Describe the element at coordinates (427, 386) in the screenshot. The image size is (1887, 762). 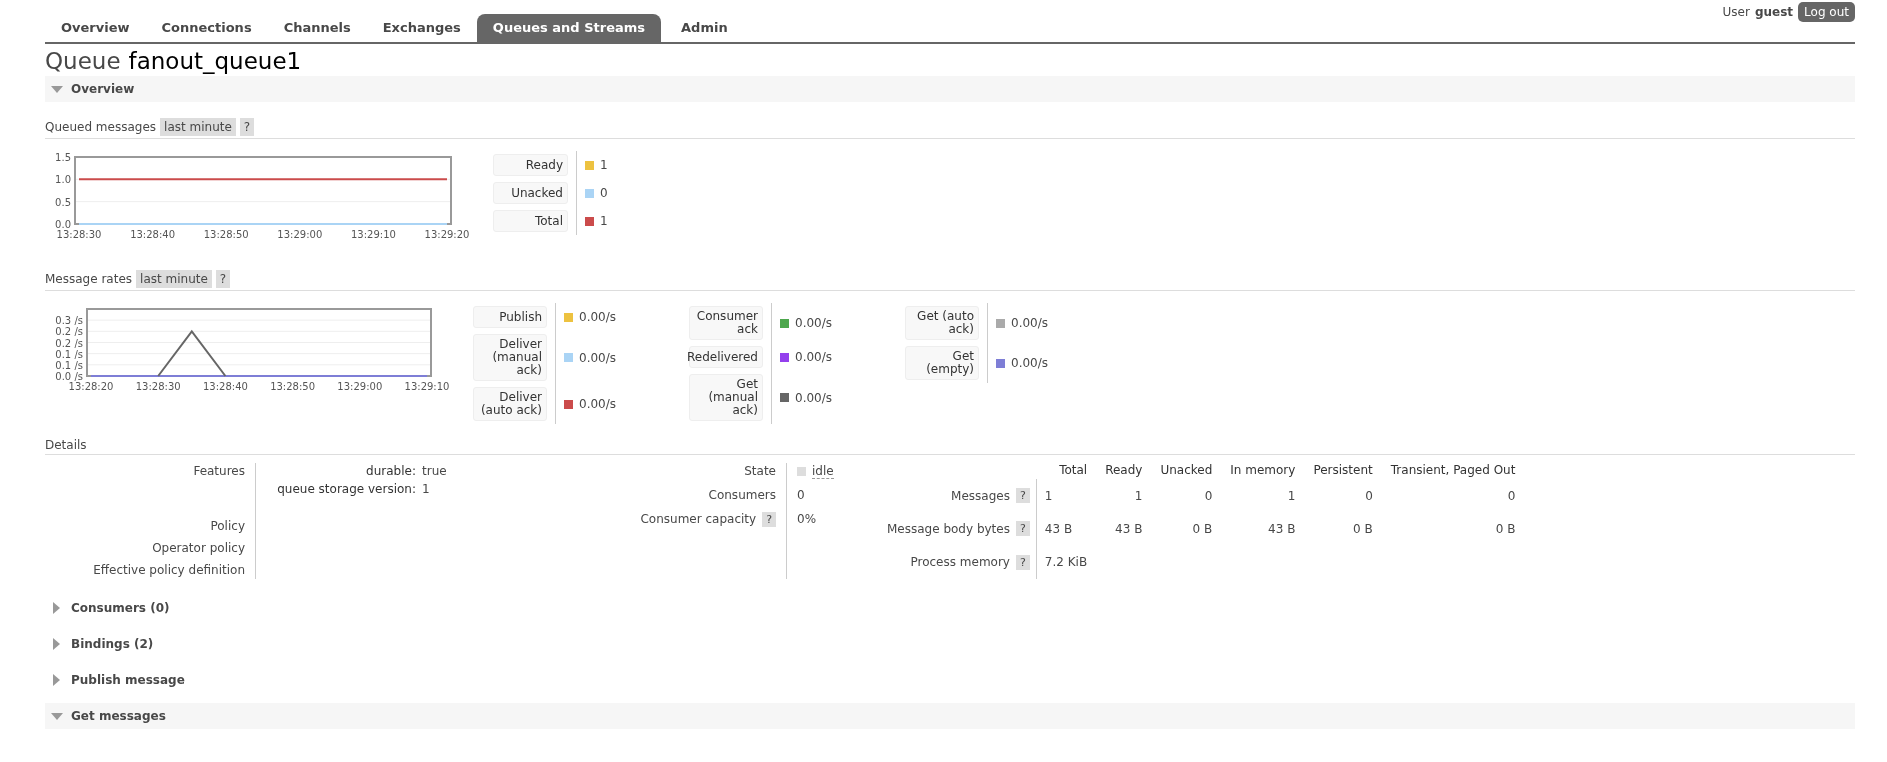
I see `axis-label: 13:29:10` at that location.